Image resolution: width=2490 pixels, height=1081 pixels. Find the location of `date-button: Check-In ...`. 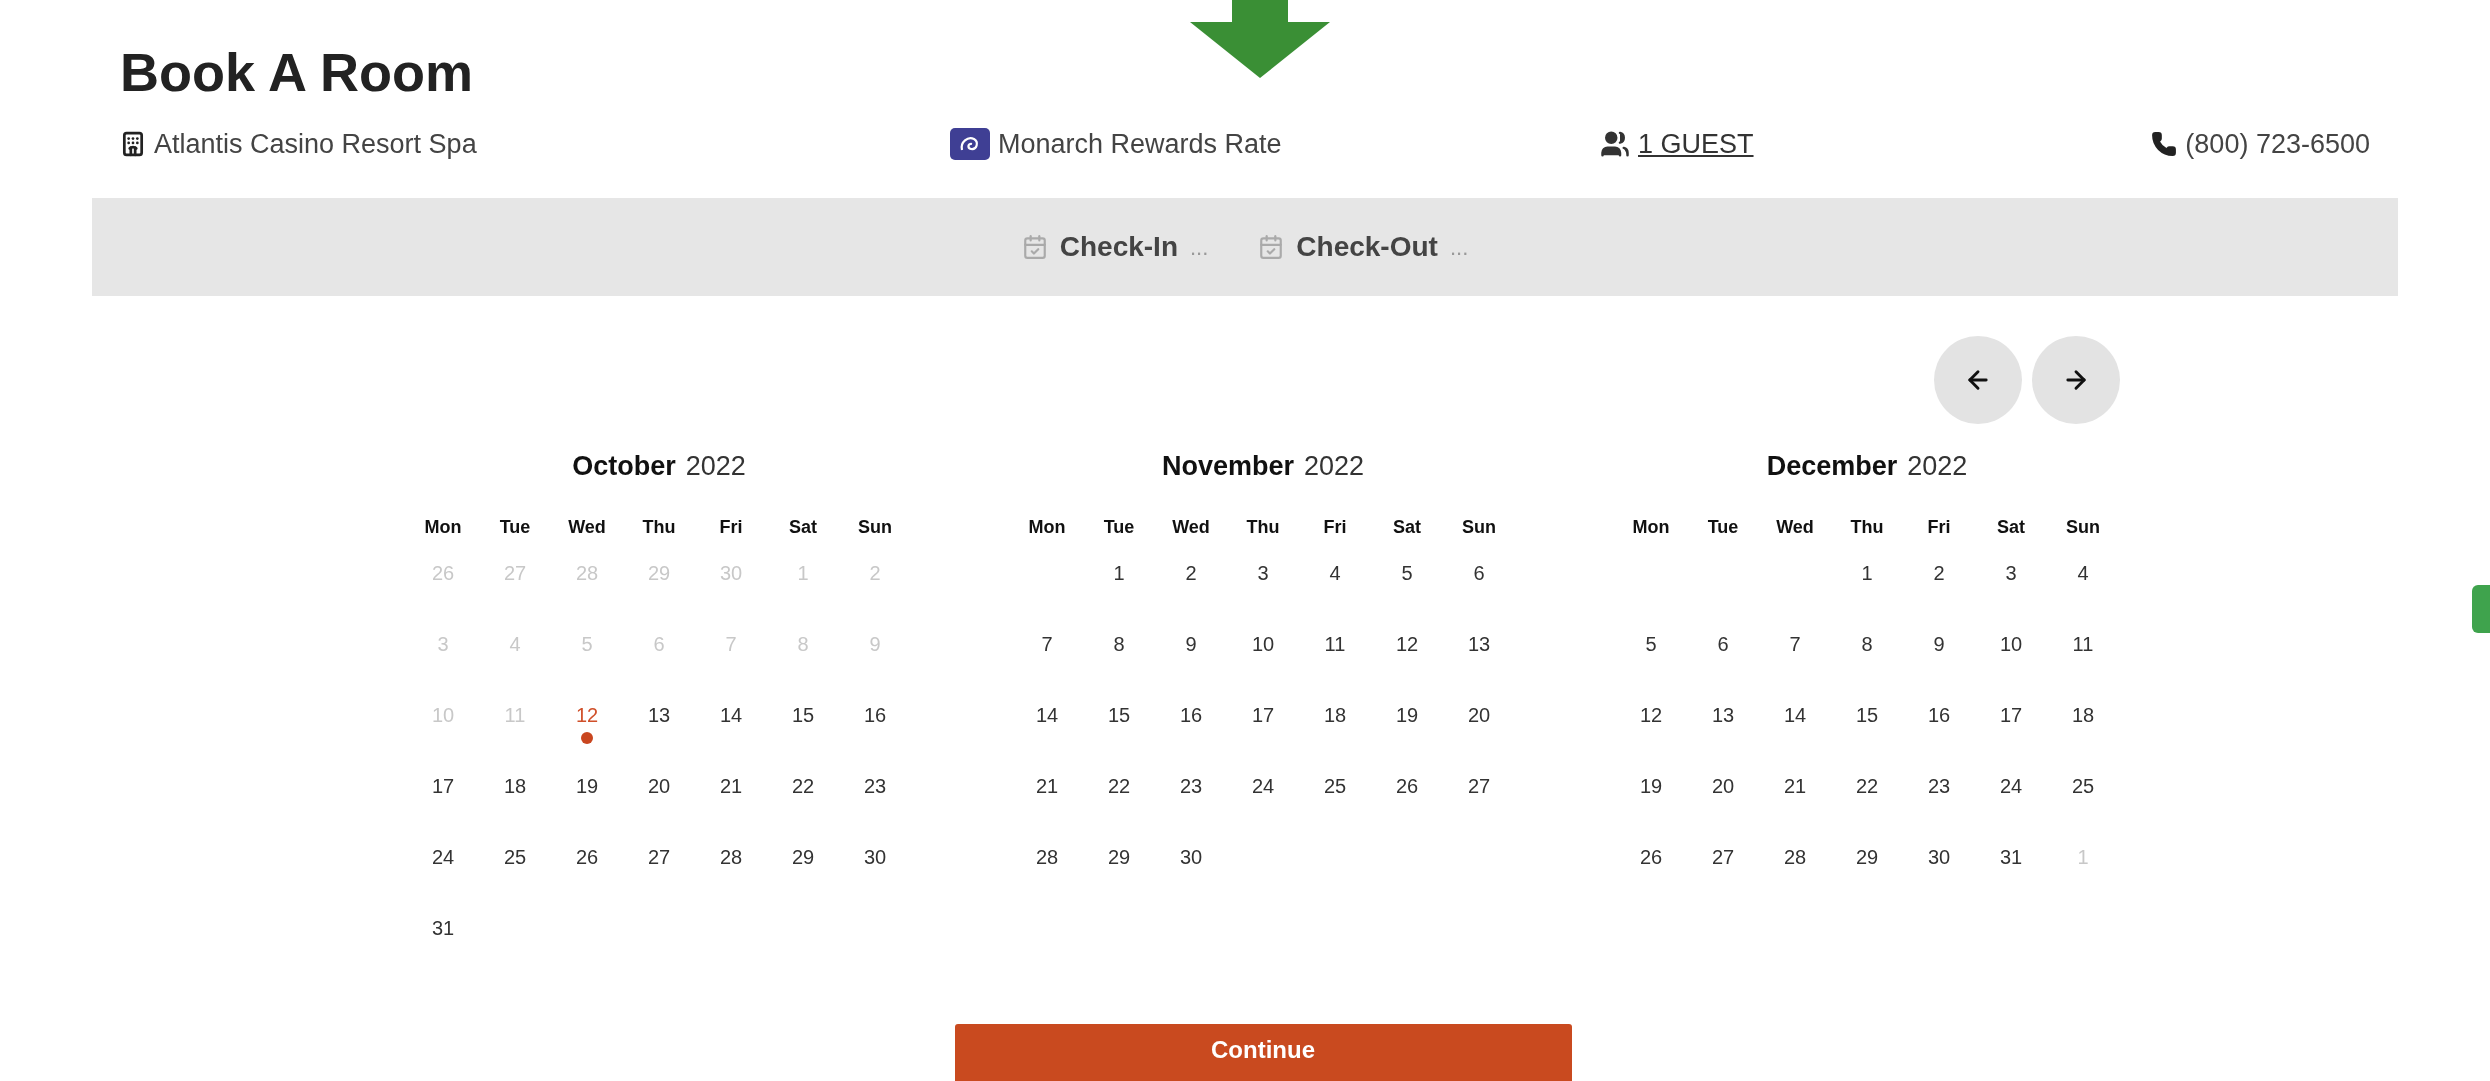

date-button: Check-In ... is located at coordinates (1115, 247).